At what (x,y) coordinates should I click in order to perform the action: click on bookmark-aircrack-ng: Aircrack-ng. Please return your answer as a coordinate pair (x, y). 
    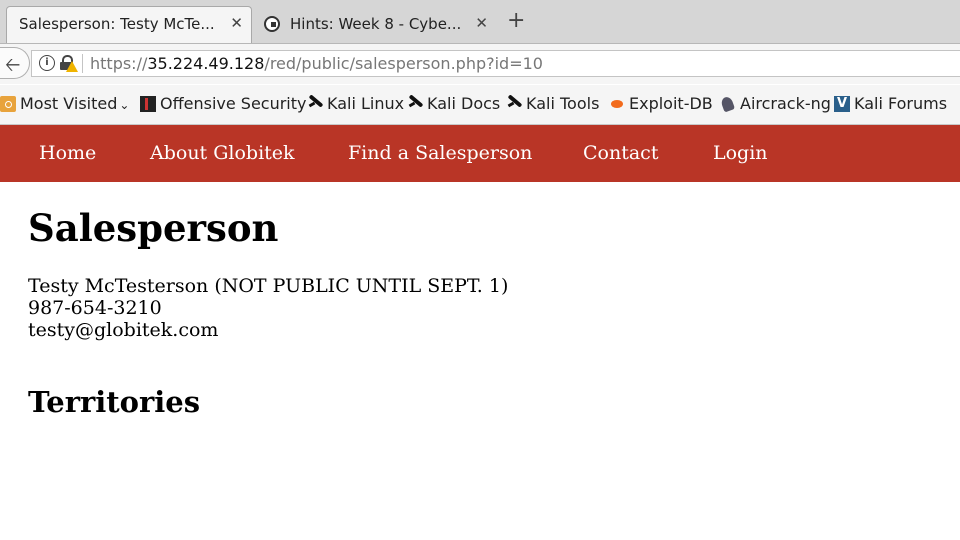
    Looking at the image, I should click on (775, 103).